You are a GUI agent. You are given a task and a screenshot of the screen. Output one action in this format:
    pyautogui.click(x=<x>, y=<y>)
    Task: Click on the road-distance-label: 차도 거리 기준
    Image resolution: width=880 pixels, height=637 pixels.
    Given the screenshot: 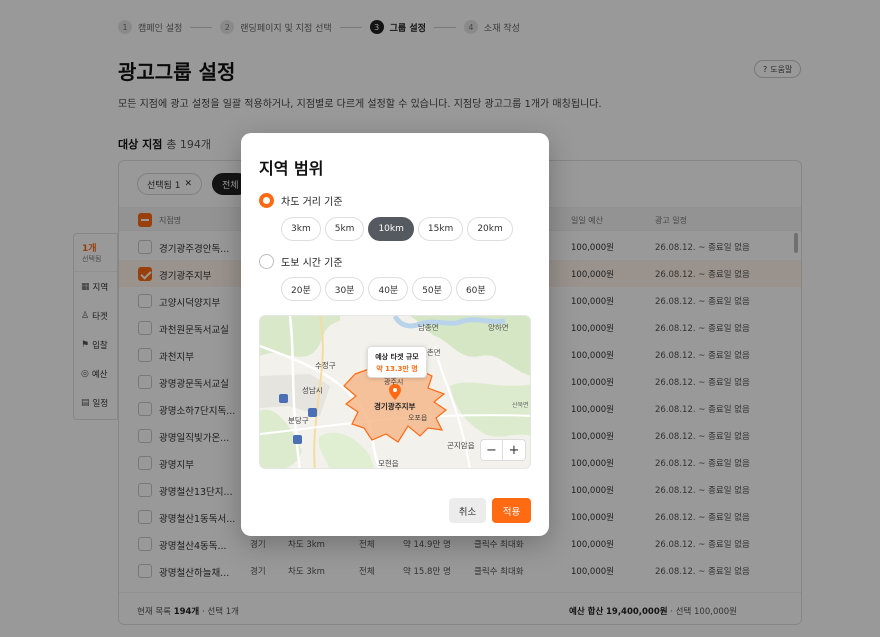 What is the action you would take?
    pyautogui.click(x=312, y=202)
    